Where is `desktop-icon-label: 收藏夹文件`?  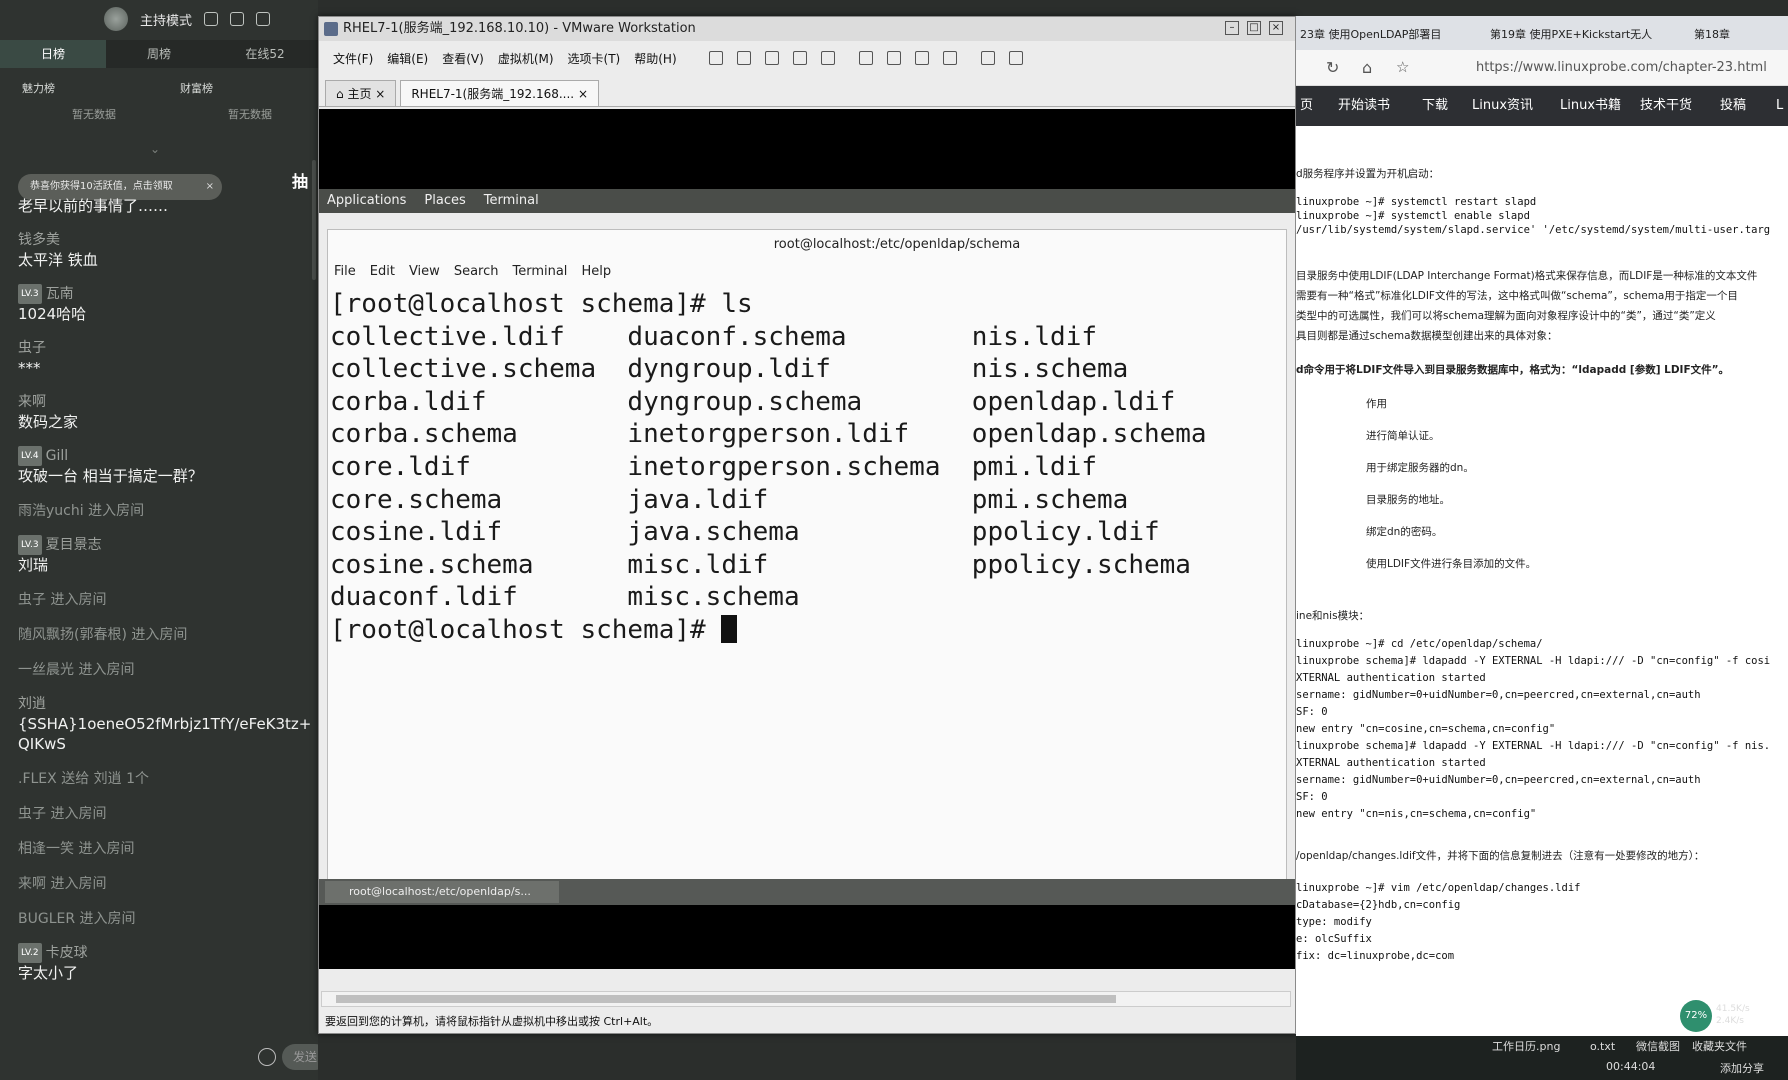 desktop-icon-label: 收藏夹文件 is located at coordinates (1719, 1046).